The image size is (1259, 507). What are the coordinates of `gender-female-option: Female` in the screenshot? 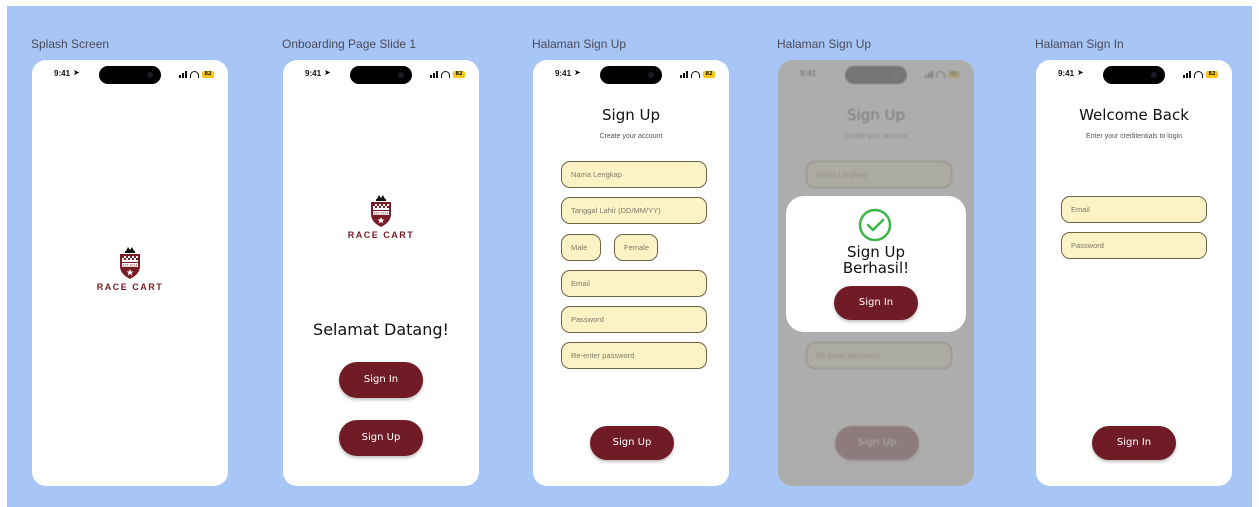 It's located at (636, 247).